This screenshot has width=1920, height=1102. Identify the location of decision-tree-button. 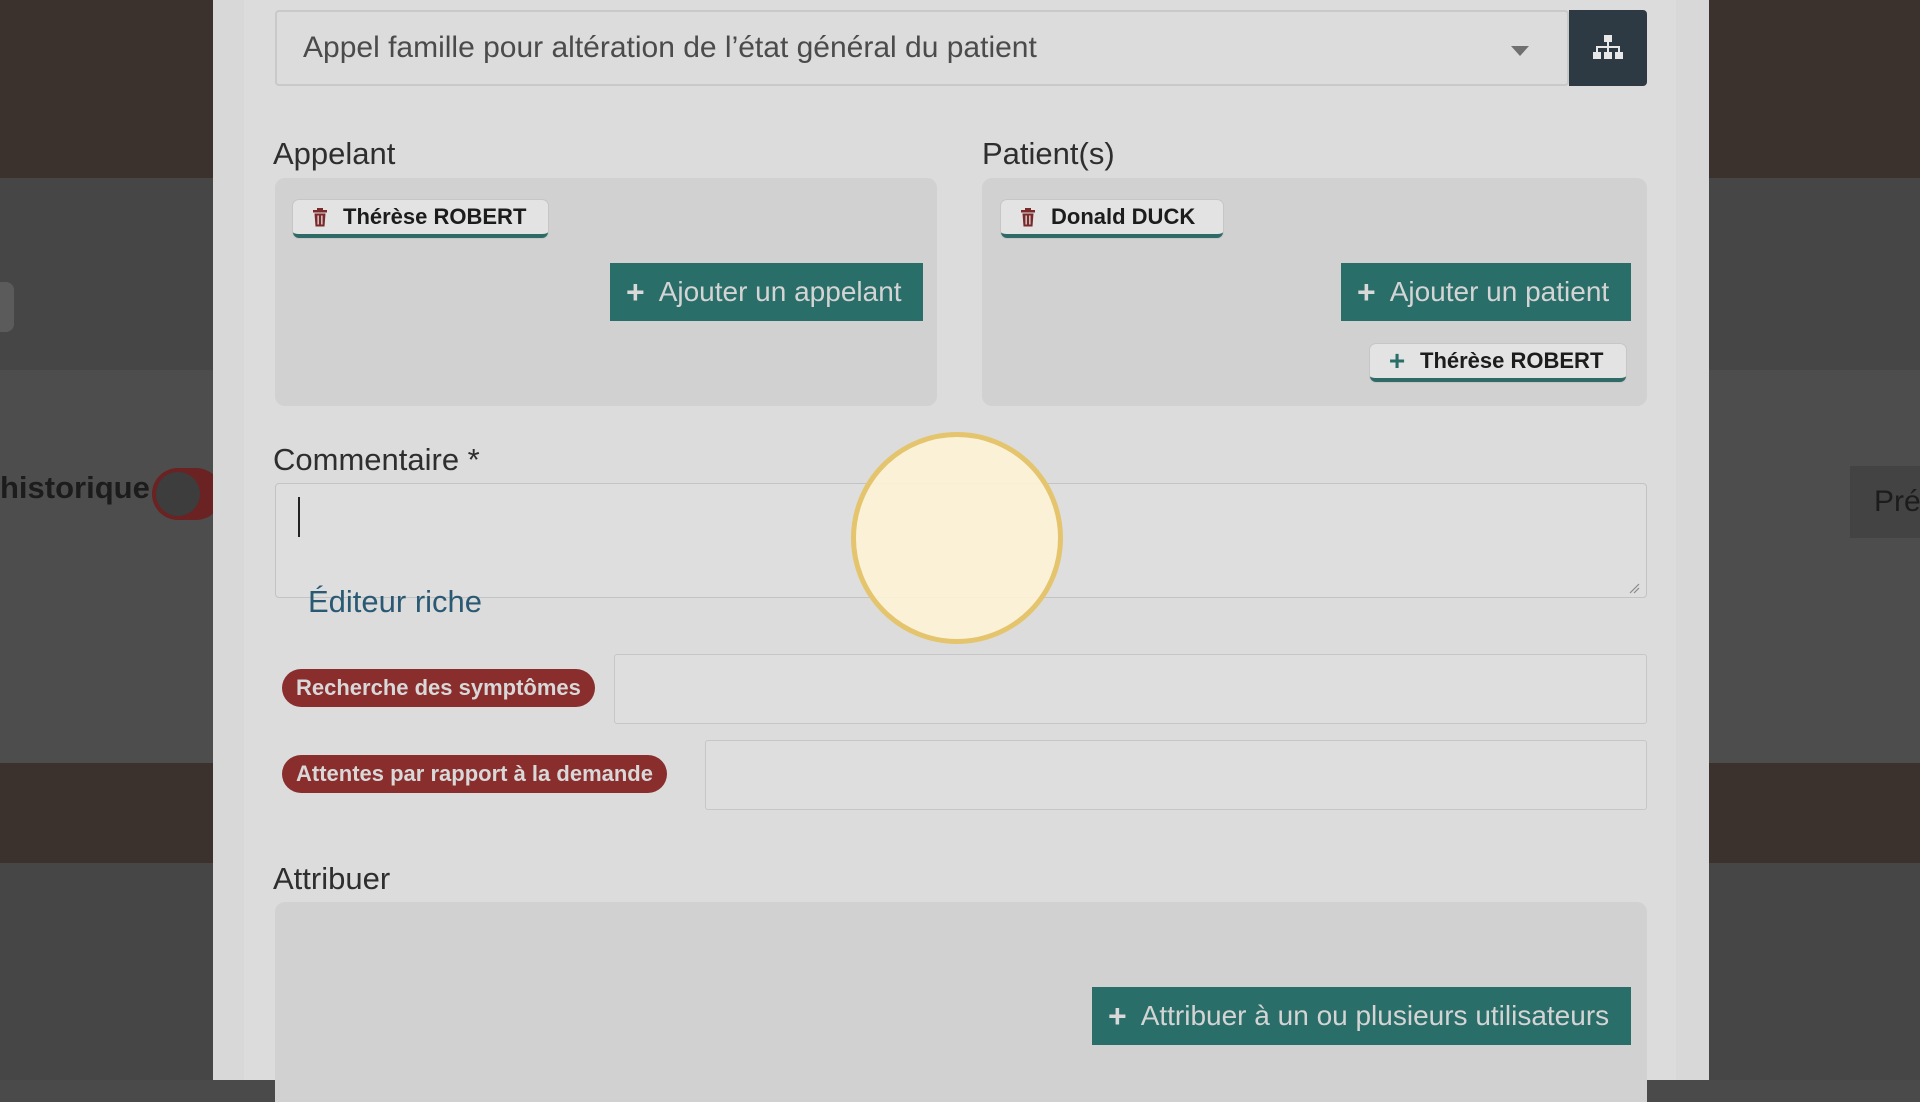
(1608, 48).